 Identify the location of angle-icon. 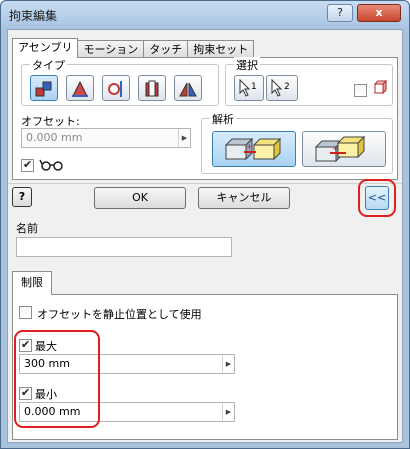
(80, 88).